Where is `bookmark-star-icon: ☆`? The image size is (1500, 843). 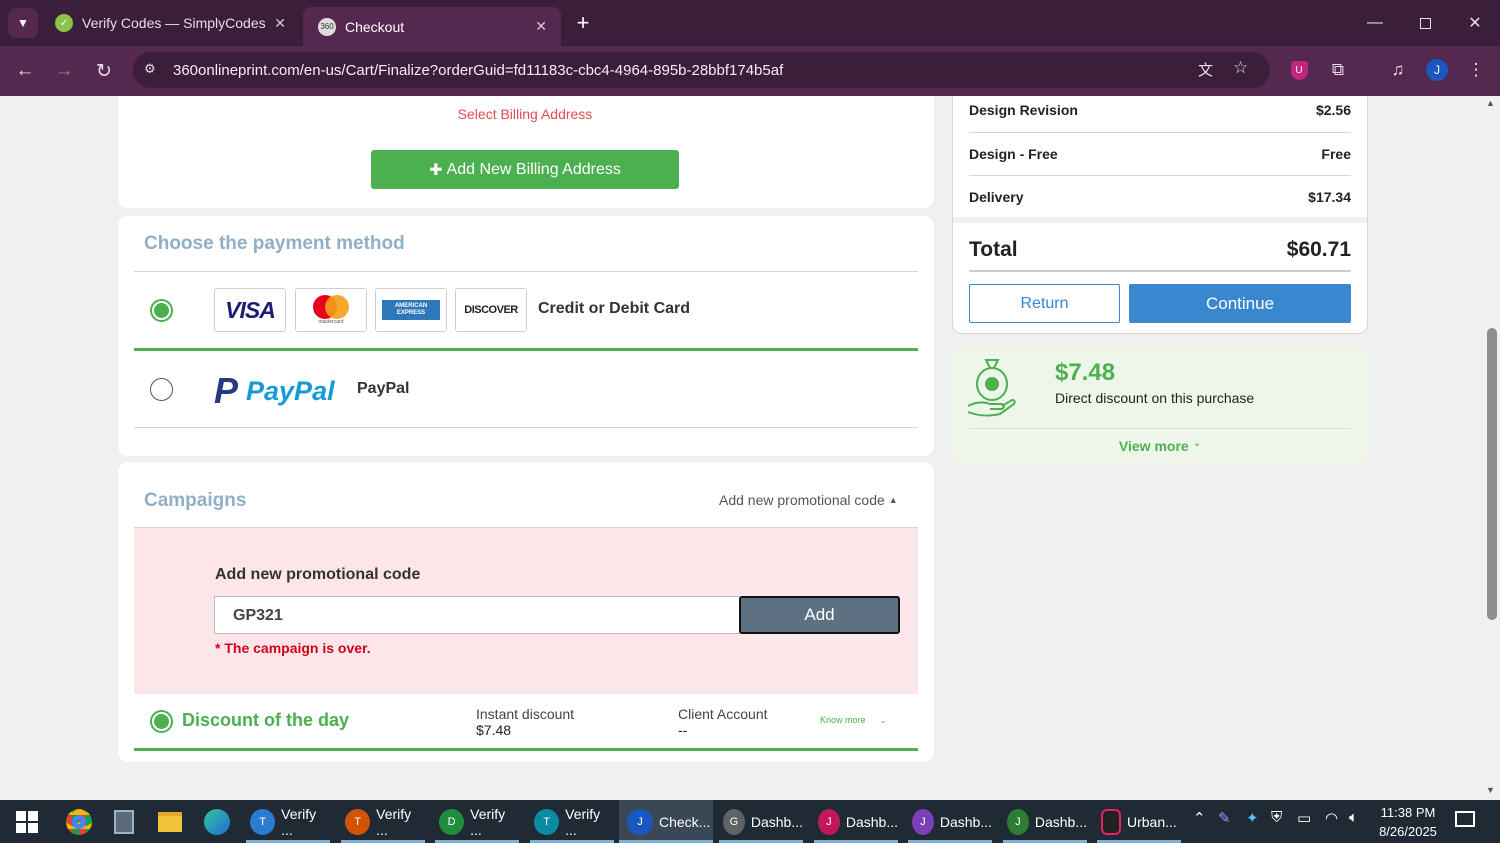
bookmark-star-icon: ☆ is located at coordinates (1240, 68).